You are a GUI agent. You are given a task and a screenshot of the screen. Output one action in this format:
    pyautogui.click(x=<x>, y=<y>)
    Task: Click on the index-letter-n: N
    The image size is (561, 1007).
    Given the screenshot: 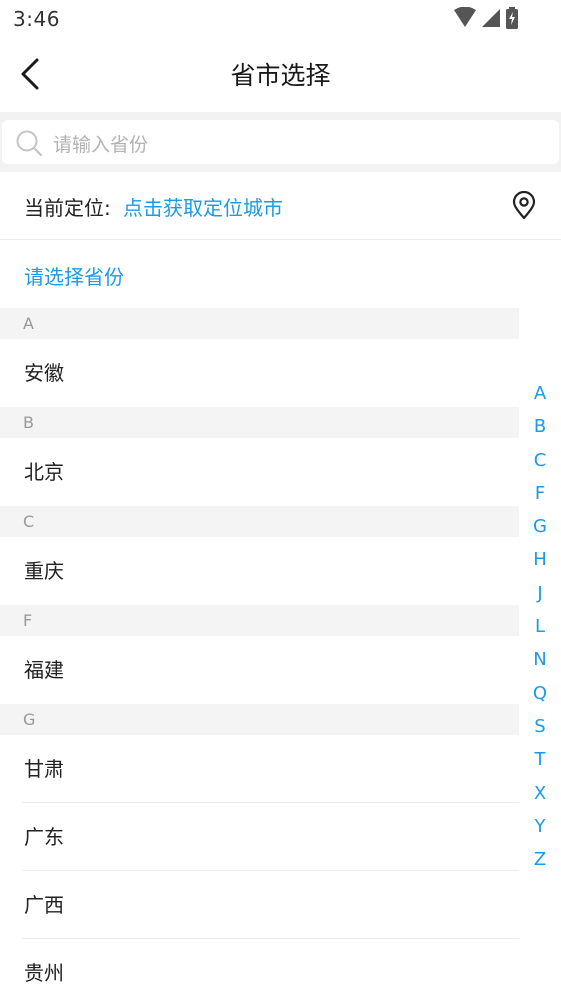 What is the action you would take?
    pyautogui.click(x=540, y=659)
    